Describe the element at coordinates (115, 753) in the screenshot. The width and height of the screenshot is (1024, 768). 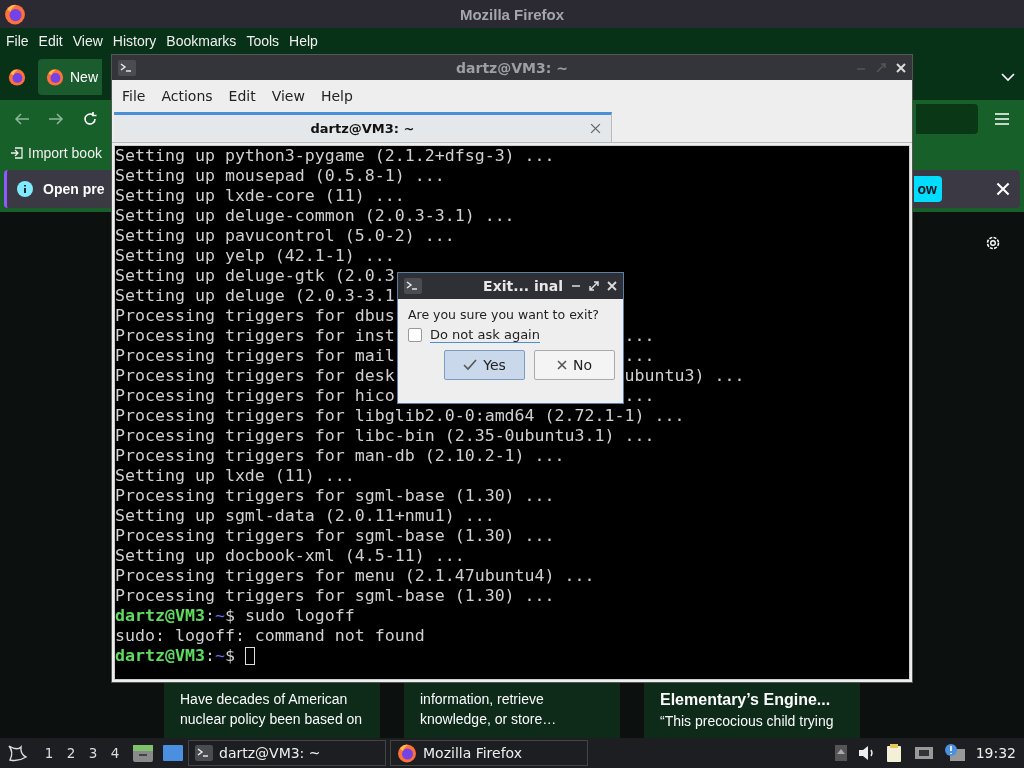
I see `workspace-button: 4` at that location.